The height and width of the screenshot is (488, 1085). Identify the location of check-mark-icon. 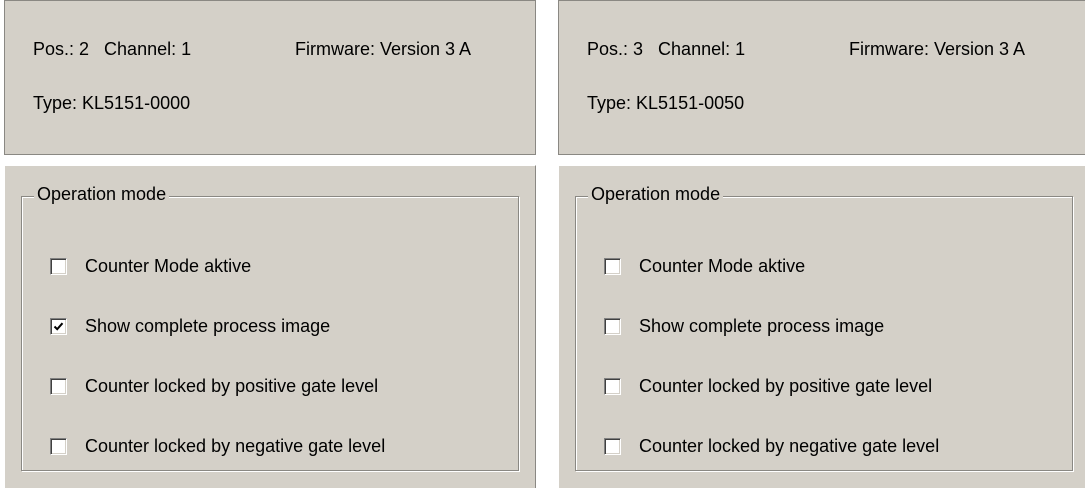
(58, 326).